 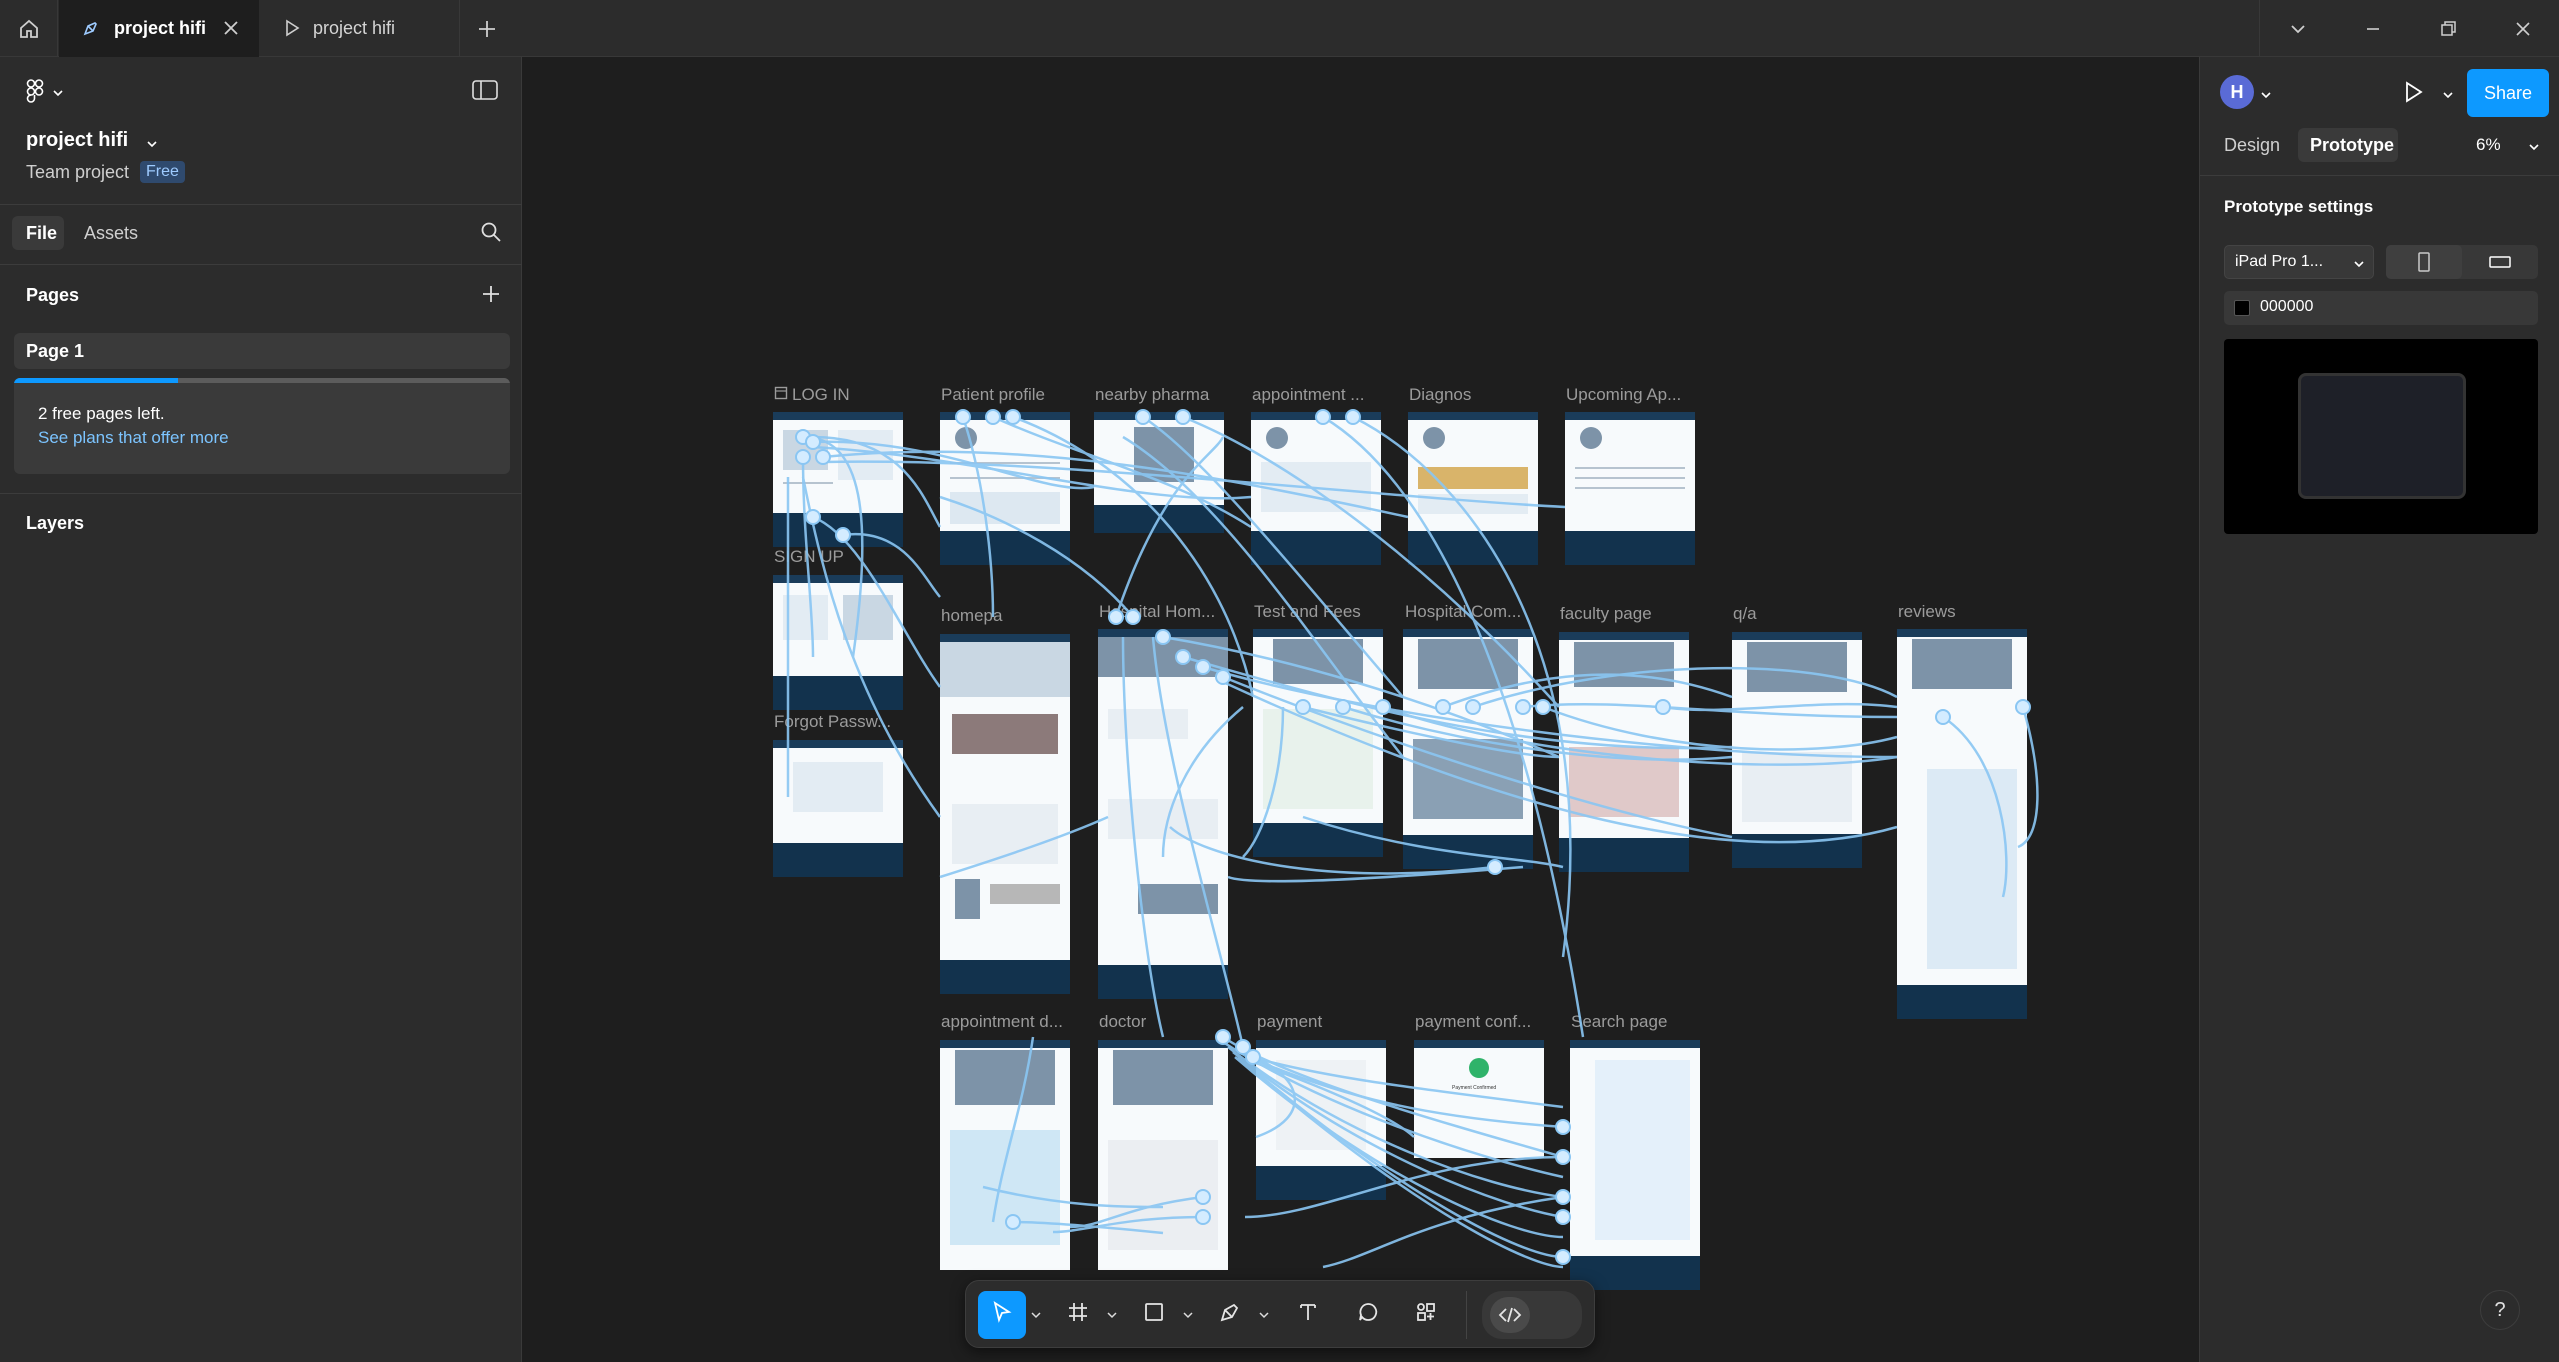 I want to click on color-swatch, so click(x=2242, y=308).